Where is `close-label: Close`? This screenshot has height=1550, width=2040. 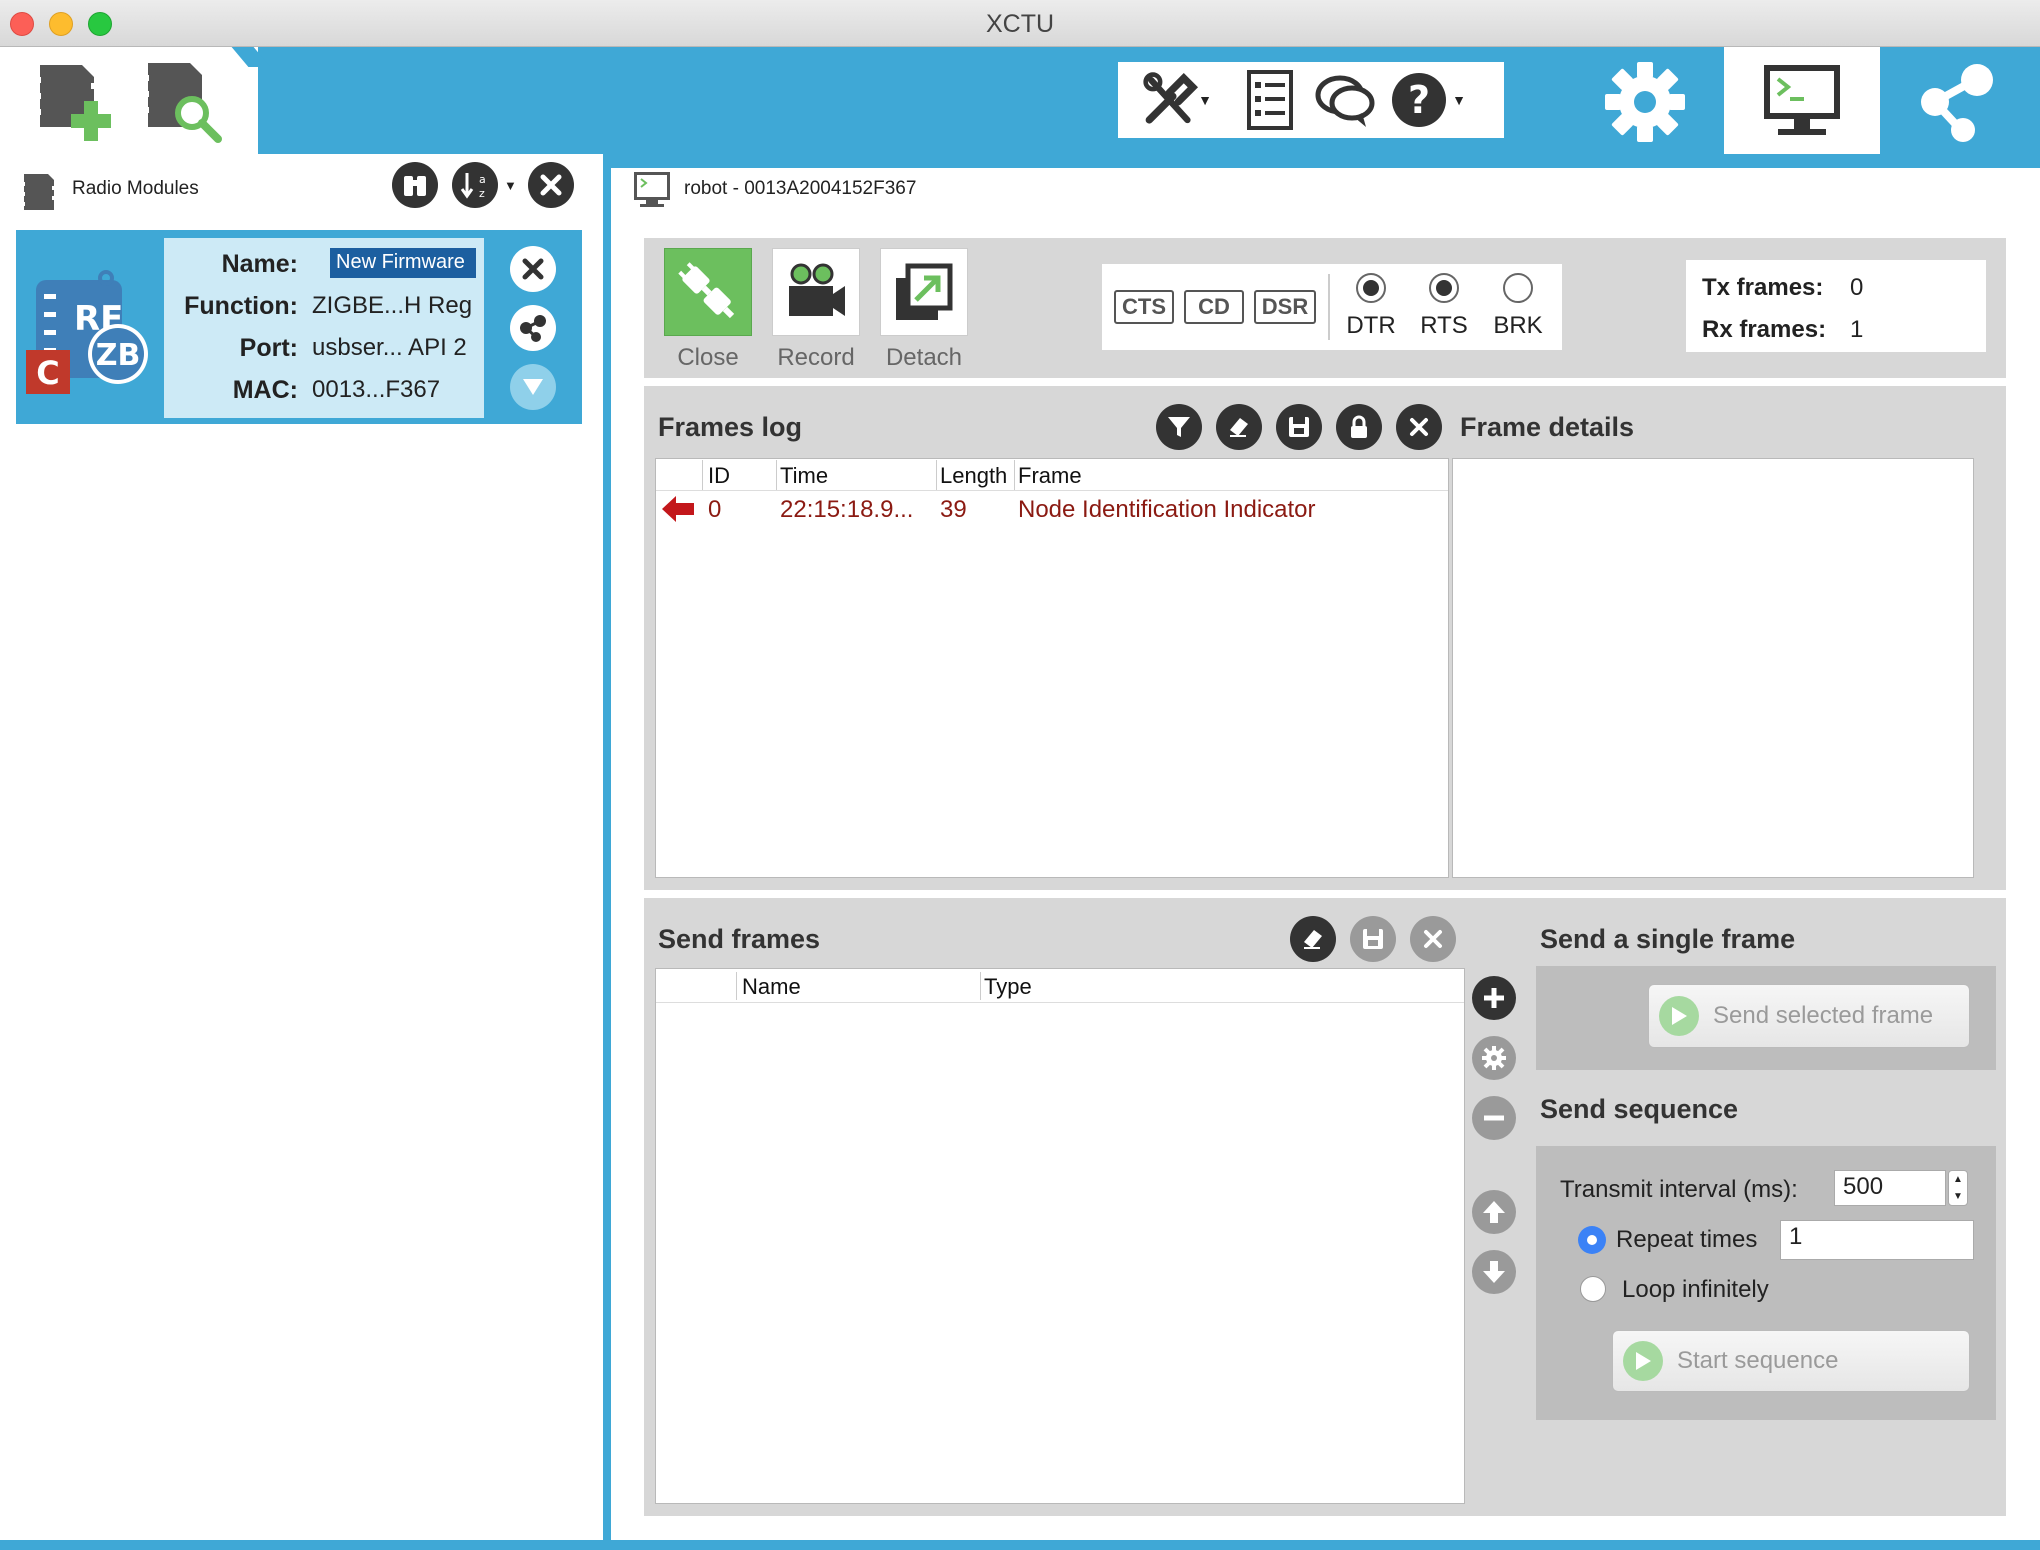 close-label: Close is located at coordinates (708, 357).